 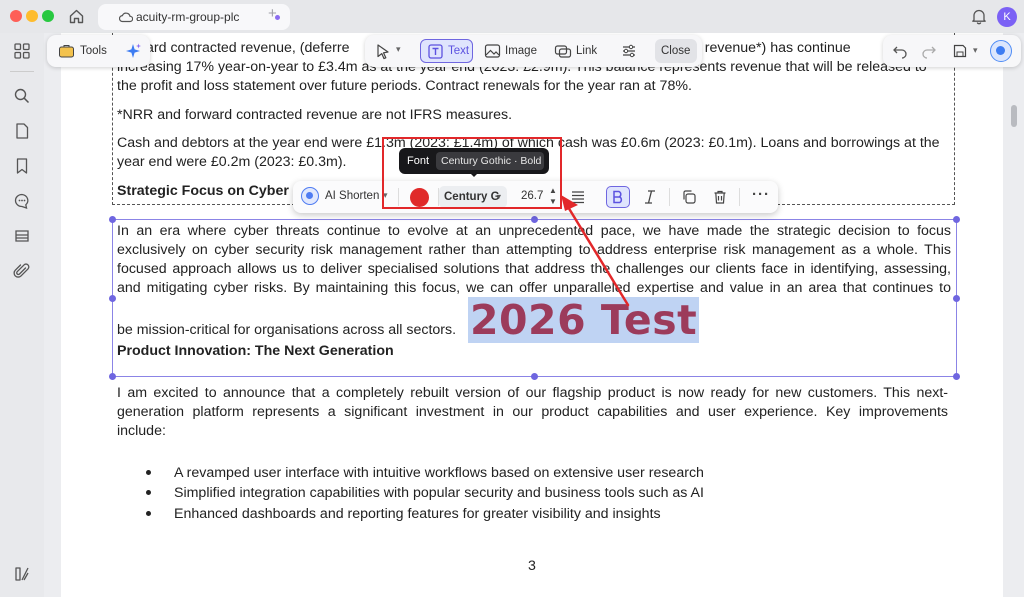 I want to click on close-edit-button: Close, so click(x=676, y=51).